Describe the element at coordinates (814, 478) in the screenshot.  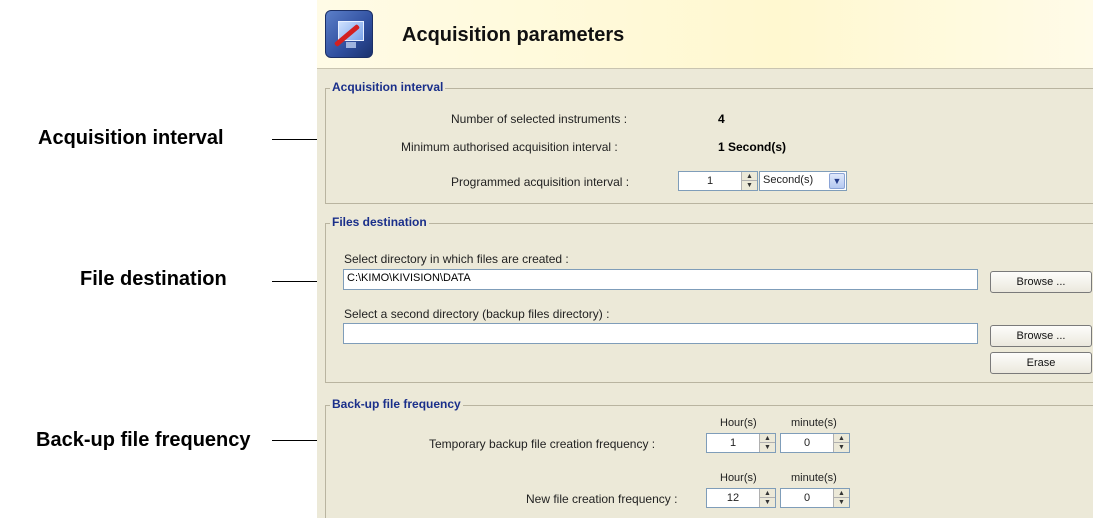
I see `new-minutes-header: minute(s)` at that location.